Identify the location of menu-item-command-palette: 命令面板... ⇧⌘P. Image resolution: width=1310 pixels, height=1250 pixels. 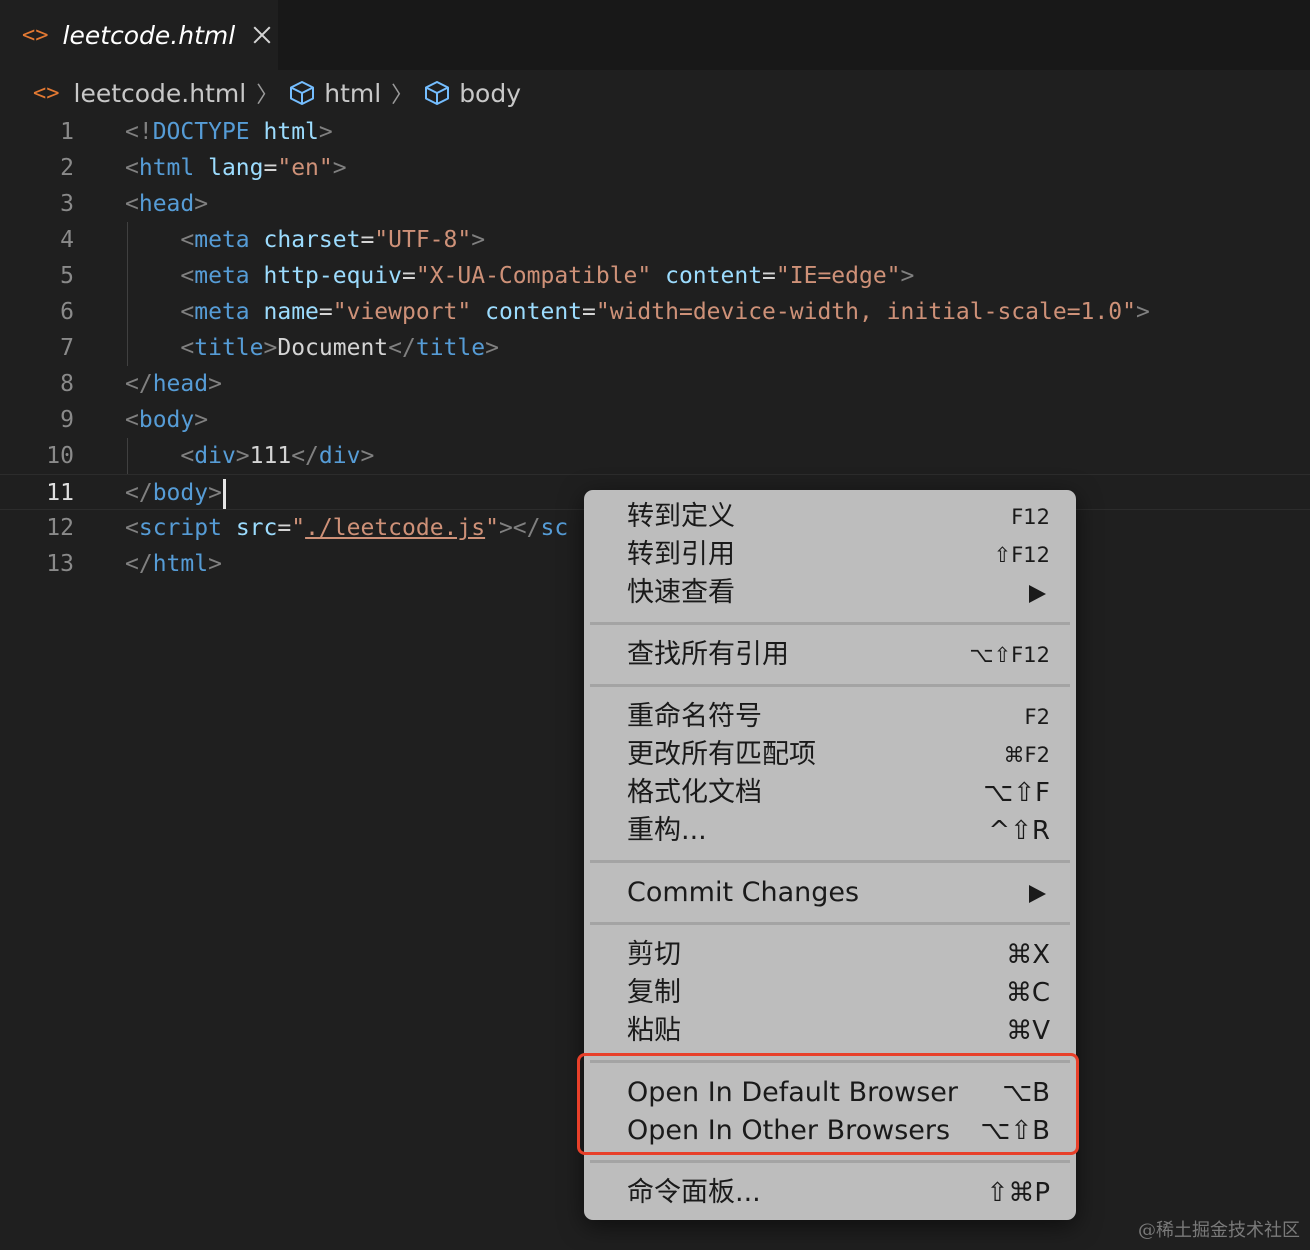
(830, 1193).